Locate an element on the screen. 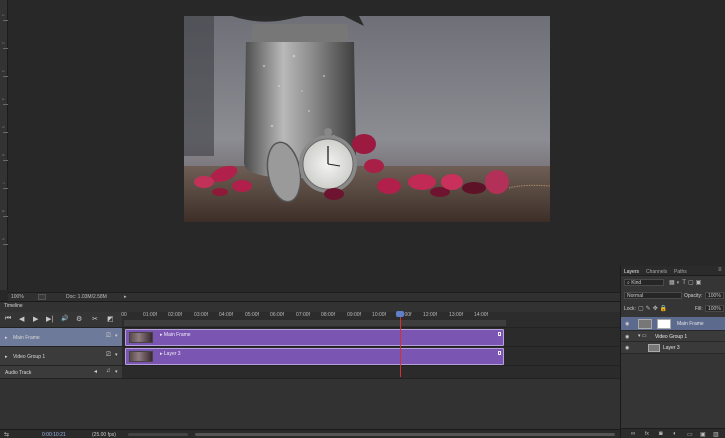 Image resolution: width=725 pixels, height=438 pixels. tab-layers: Layers is located at coordinates (631, 272).